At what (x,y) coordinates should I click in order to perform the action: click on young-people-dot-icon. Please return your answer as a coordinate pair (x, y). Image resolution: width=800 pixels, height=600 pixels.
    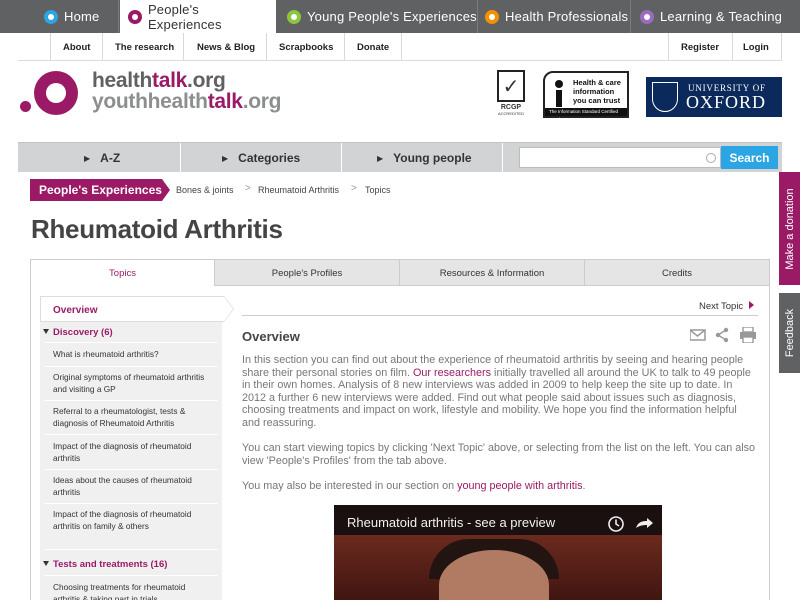
    Looking at the image, I should click on (294, 16).